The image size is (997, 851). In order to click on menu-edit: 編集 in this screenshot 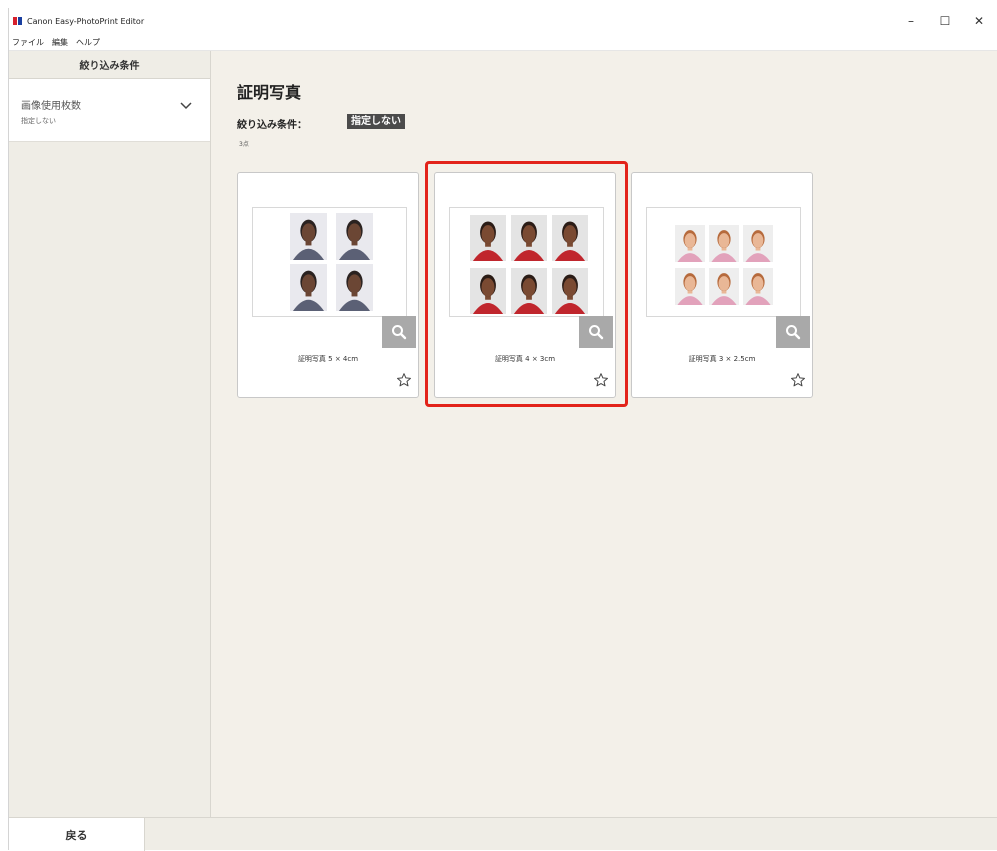, I will do `click(61, 42)`.